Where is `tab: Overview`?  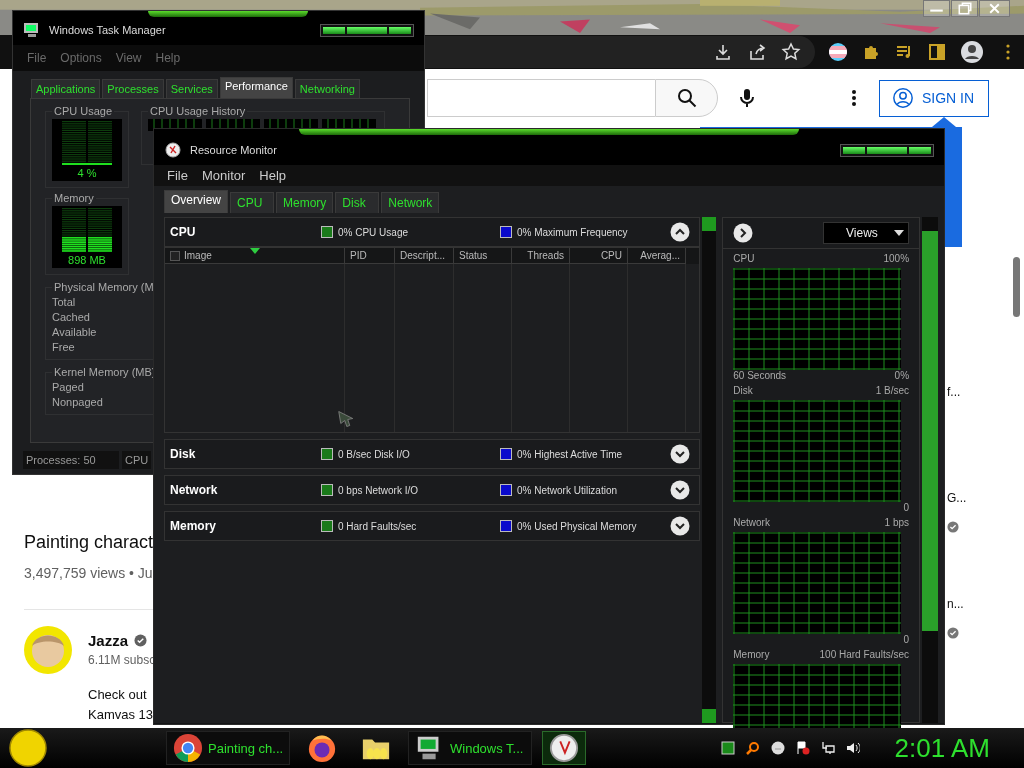 tab: Overview is located at coordinates (196, 201).